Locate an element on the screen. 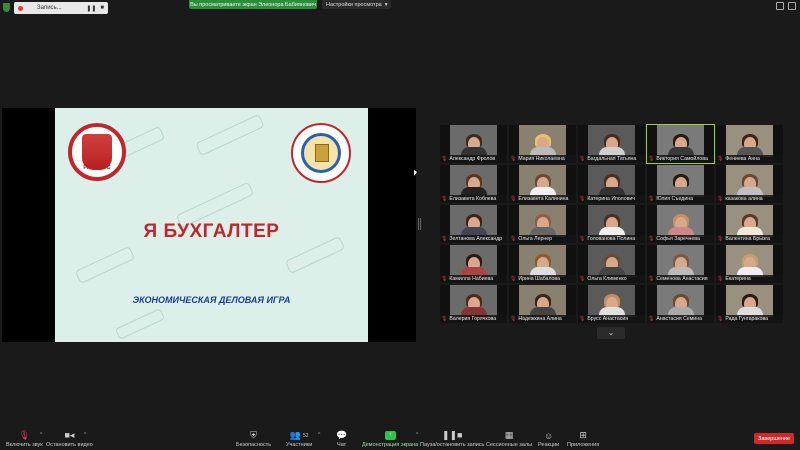 This screenshot has height=450, width=800. gallery-next-page-button: ⌄ is located at coordinates (611, 333).